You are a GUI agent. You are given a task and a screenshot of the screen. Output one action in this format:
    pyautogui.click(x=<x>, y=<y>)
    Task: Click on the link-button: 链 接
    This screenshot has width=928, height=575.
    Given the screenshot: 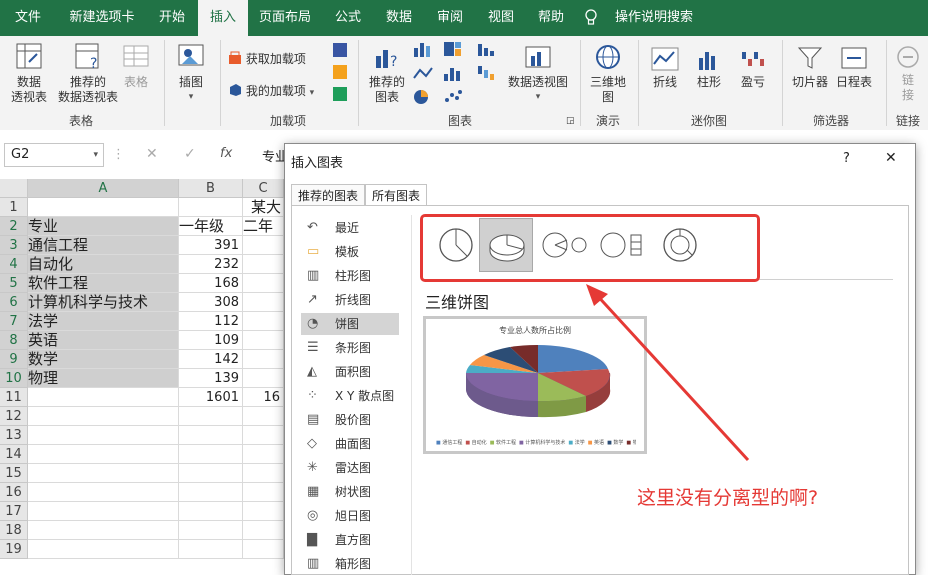 What is the action you would take?
    pyautogui.click(x=908, y=73)
    